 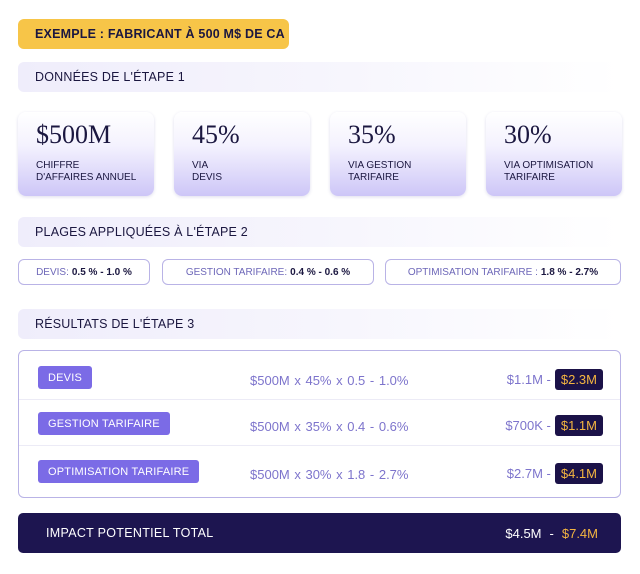 What do you see at coordinates (329, 474) in the screenshot?
I see `result-formula: $500M x 30% x 1.8 - 2.7%` at bounding box center [329, 474].